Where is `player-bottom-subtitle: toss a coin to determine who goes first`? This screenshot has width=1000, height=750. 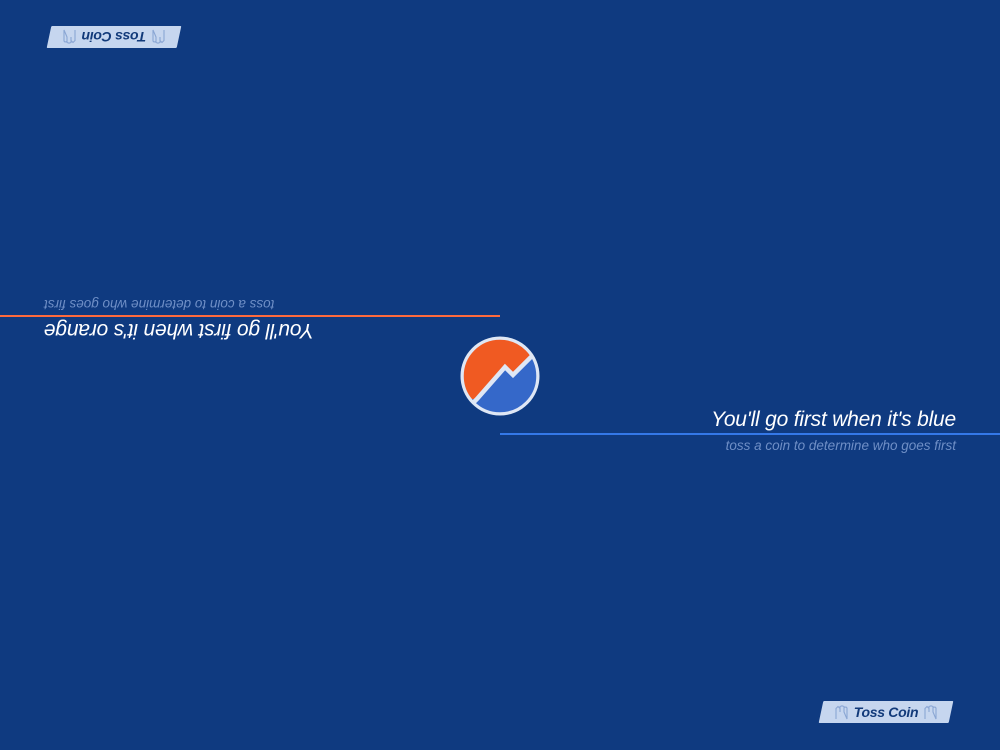
player-bottom-subtitle: toss a coin to determine who goes first is located at coordinates (840, 445).